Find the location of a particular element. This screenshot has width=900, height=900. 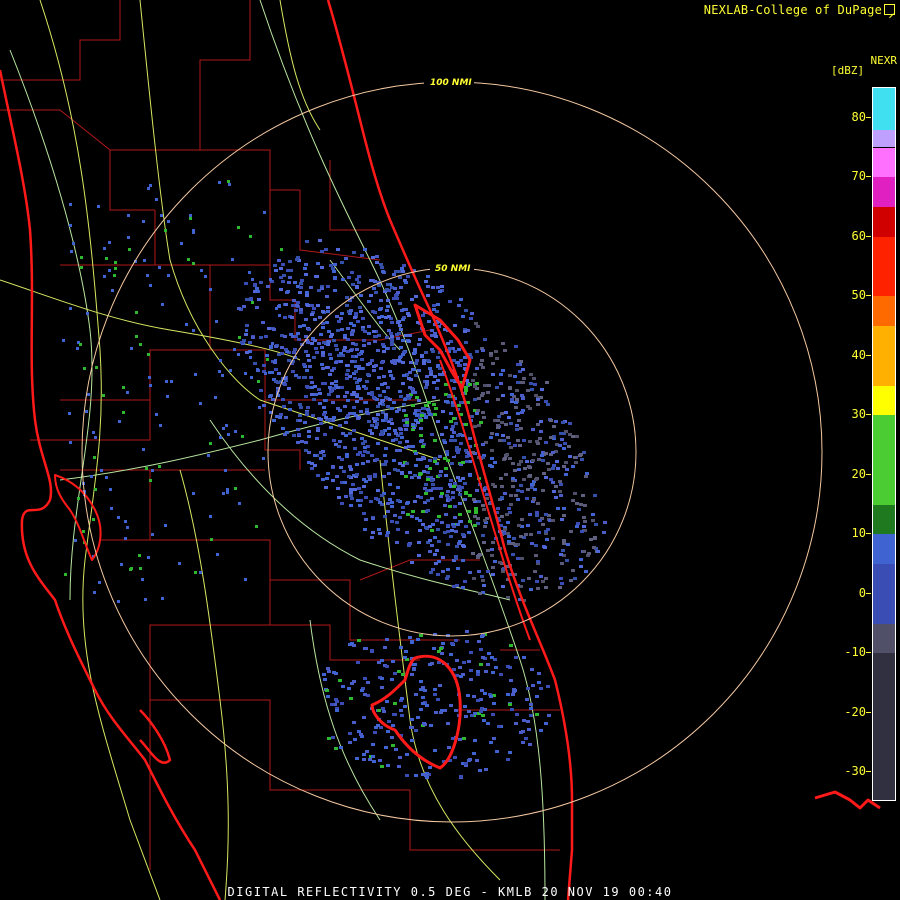

color-scale-tick-label: 0 is located at coordinates (862, 592).